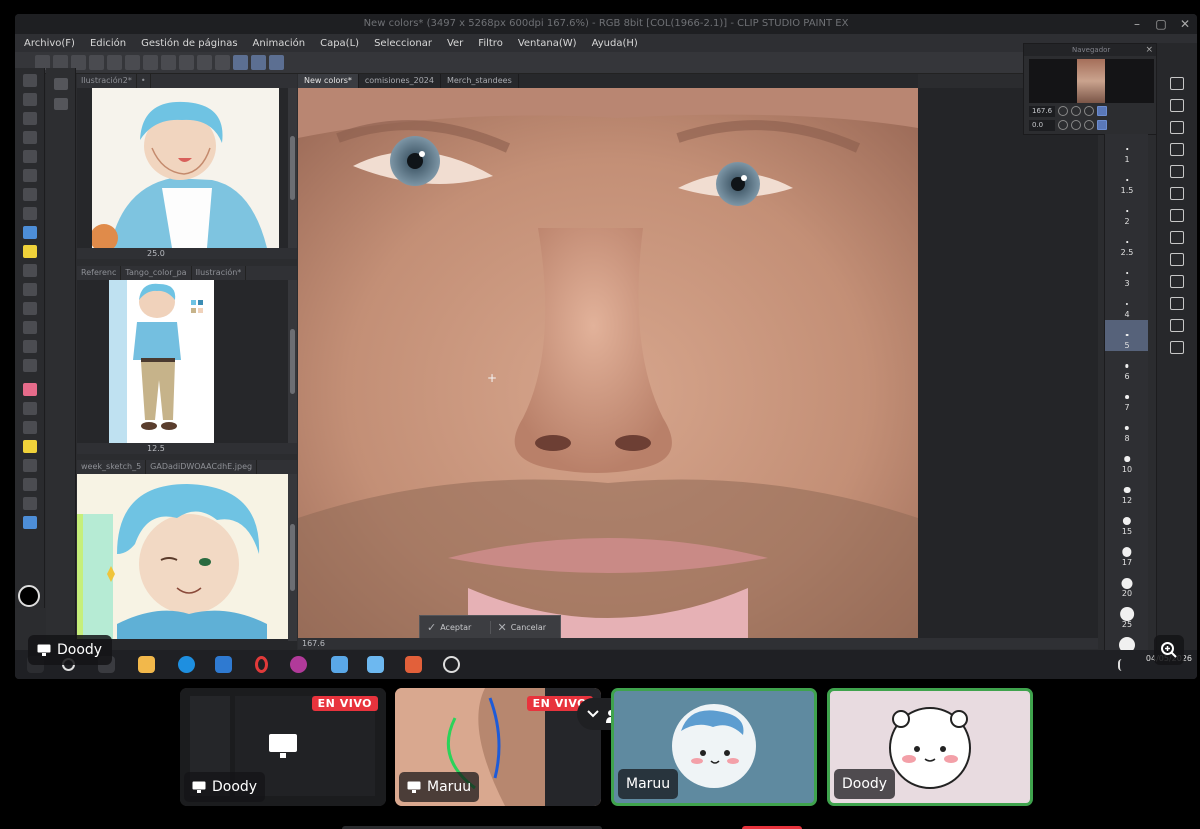 This screenshot has height=829, width=1200. What do you see at coordinates (298, 664) in the screenshot?
I see `opera-gx-icon` at bounding box center [298, 664].